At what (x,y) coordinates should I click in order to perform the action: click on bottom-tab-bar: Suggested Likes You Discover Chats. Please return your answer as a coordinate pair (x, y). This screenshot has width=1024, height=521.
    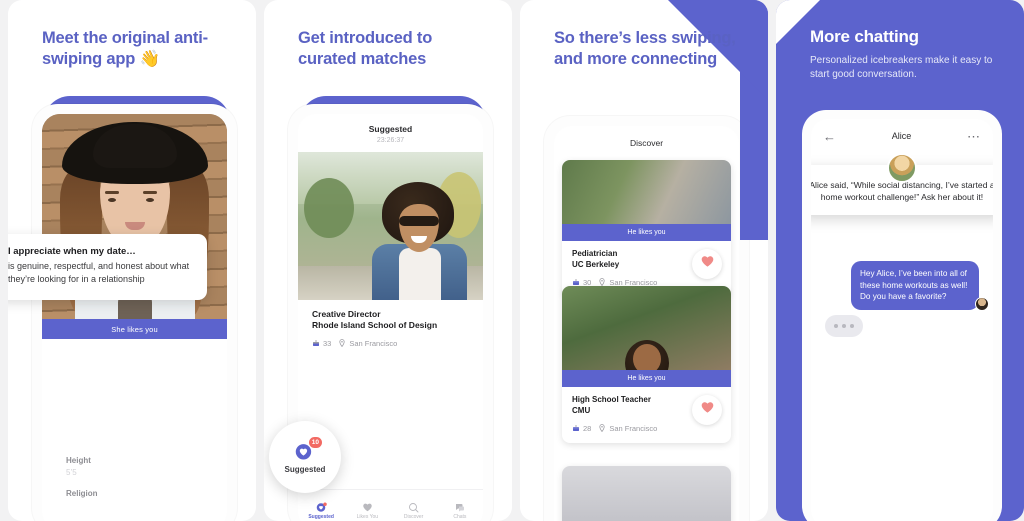
    Looking at the image, I should click on (390, 505).